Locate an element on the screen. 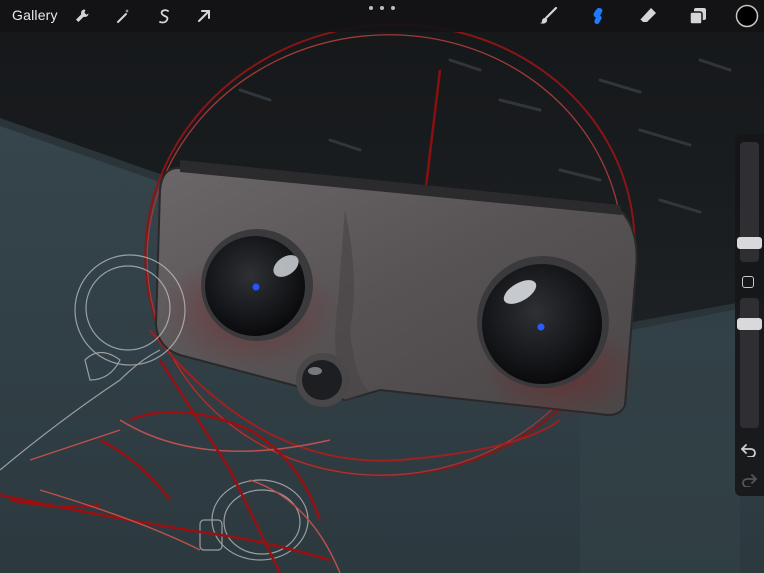 This screenshot has width=764, height=573. magic-wand-icon is located at coordinates (123, 16).